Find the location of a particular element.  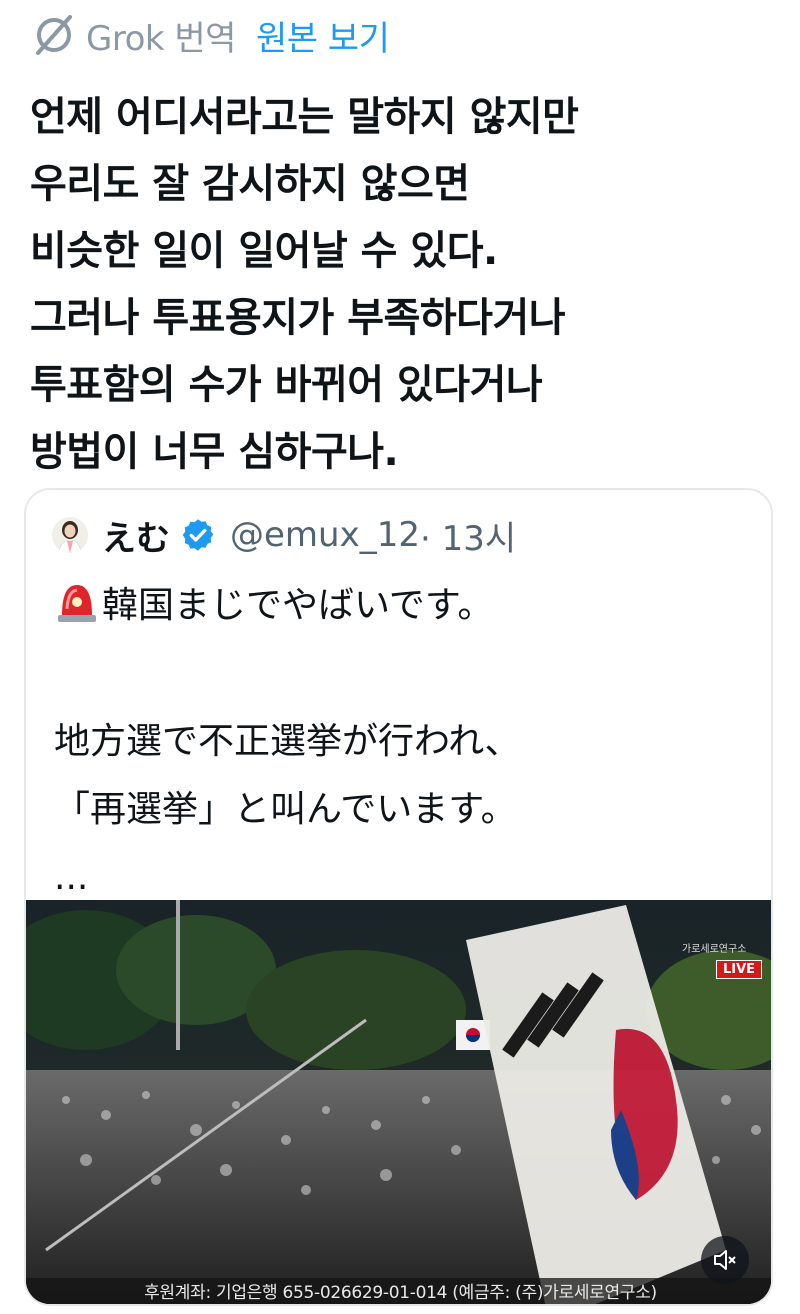

post-time: · 13시 is located at coordinates (468, 535).